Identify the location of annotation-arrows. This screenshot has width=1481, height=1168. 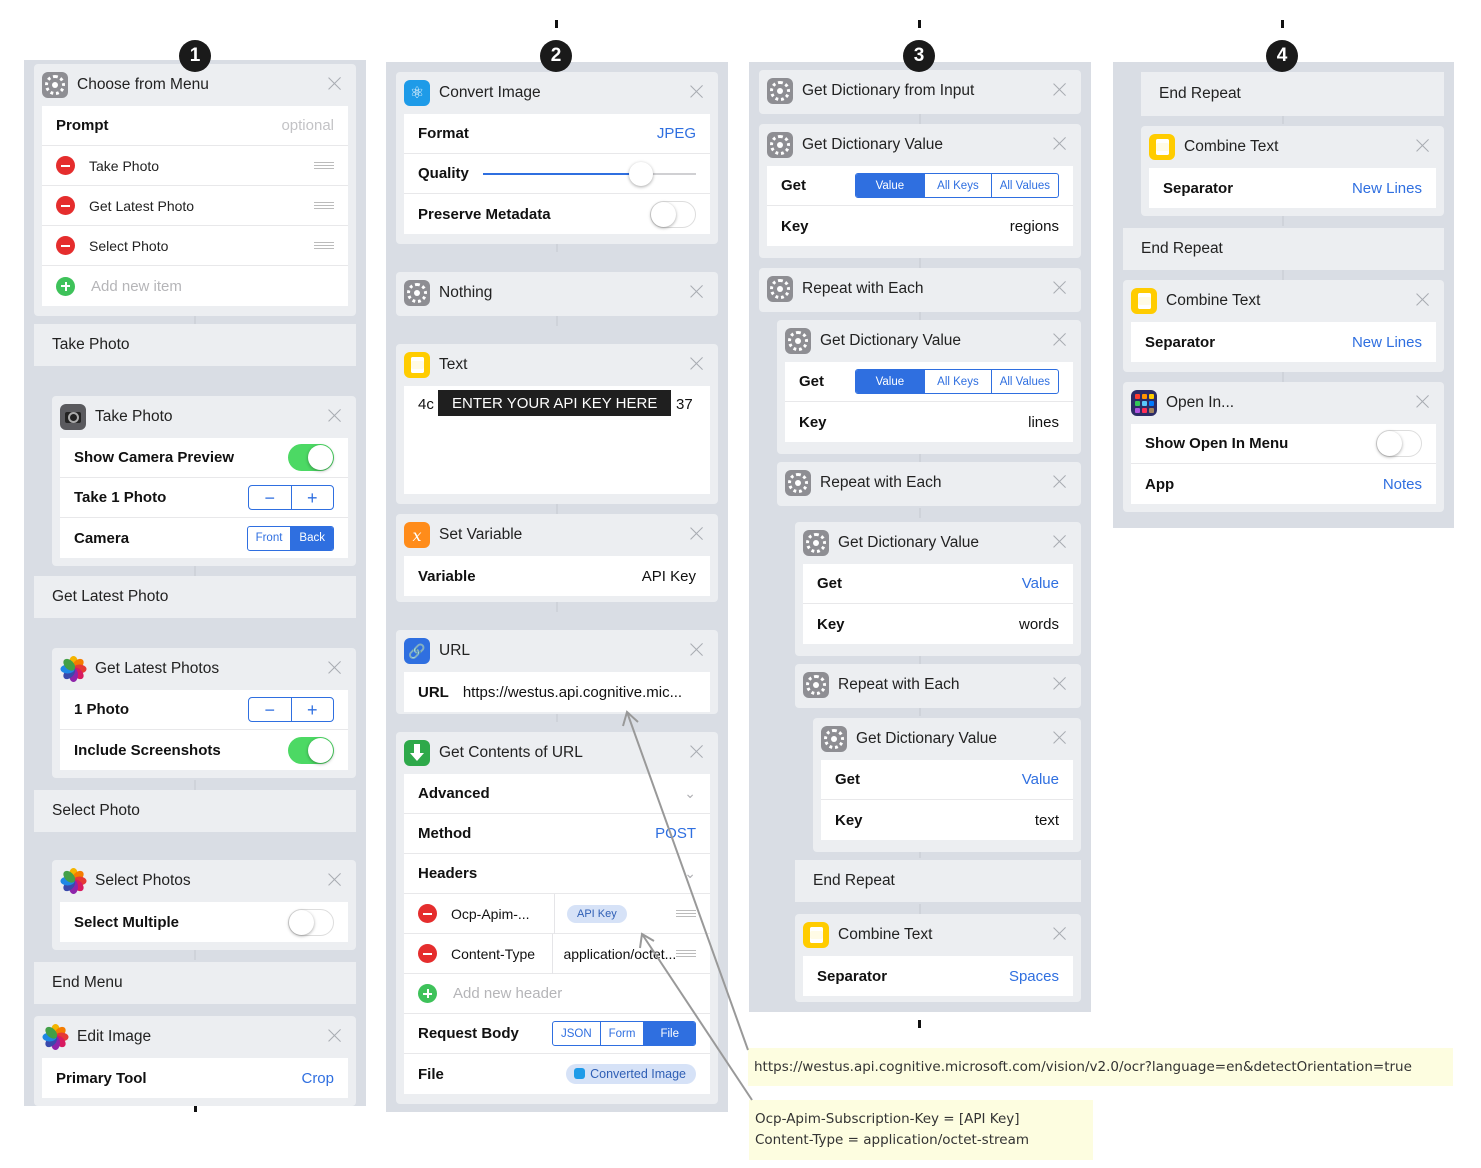
(687, 905).